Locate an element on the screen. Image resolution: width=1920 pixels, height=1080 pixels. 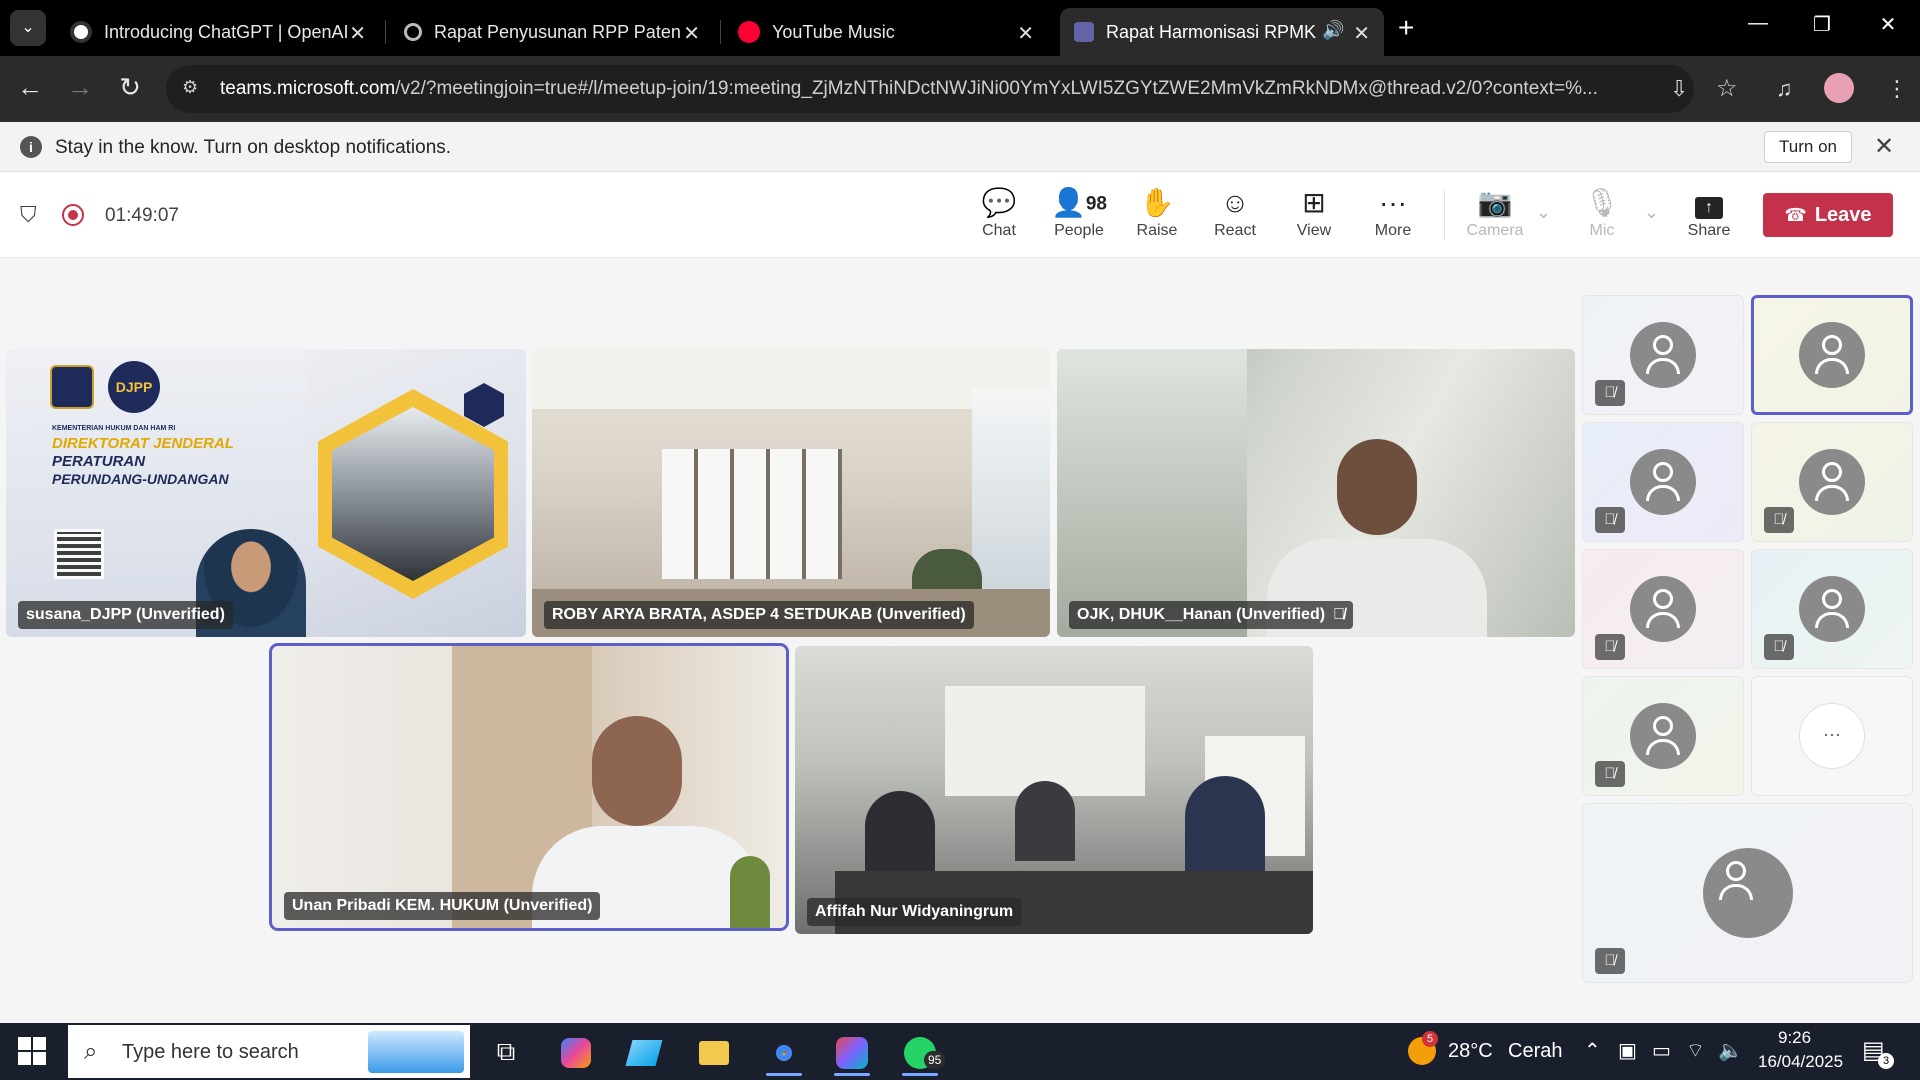
person-left is located at coordinates (900, 836).